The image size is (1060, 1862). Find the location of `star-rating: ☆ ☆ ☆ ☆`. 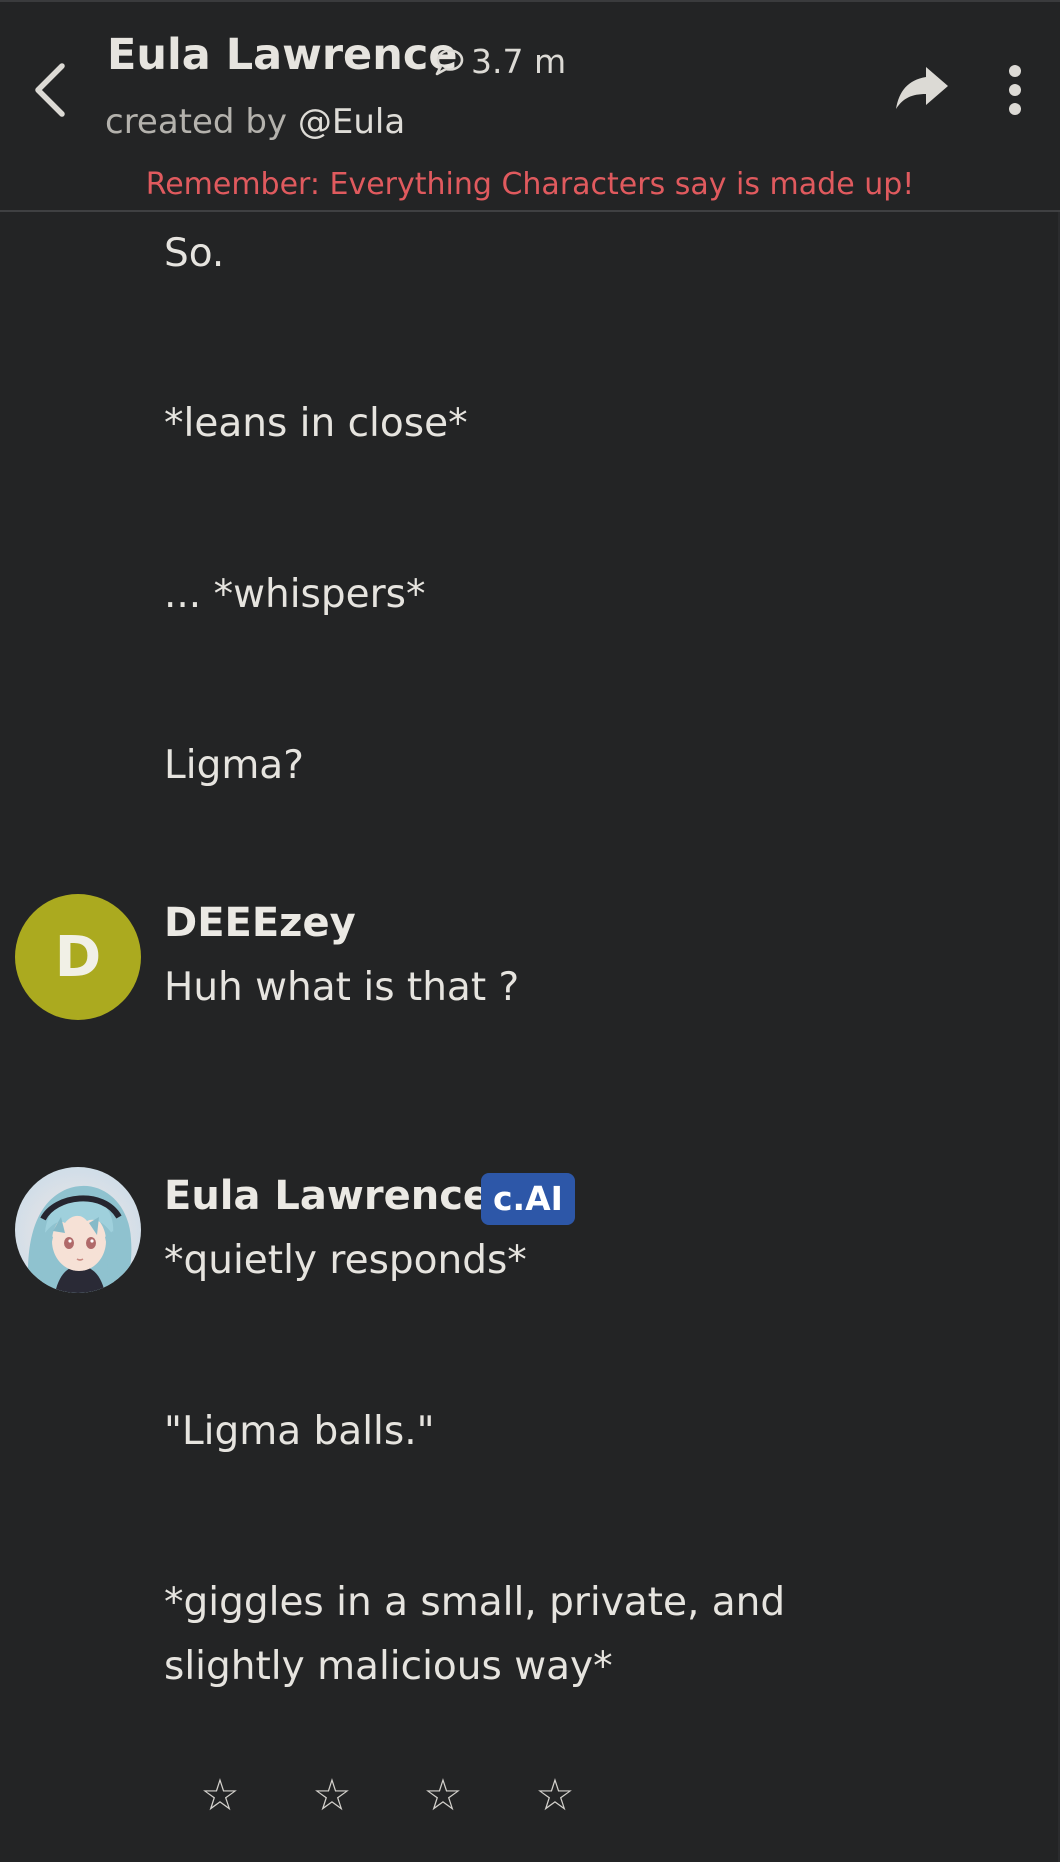

star-rating: ☆ ☆ ☆ ☆ is located at coordinates (470, 1802).